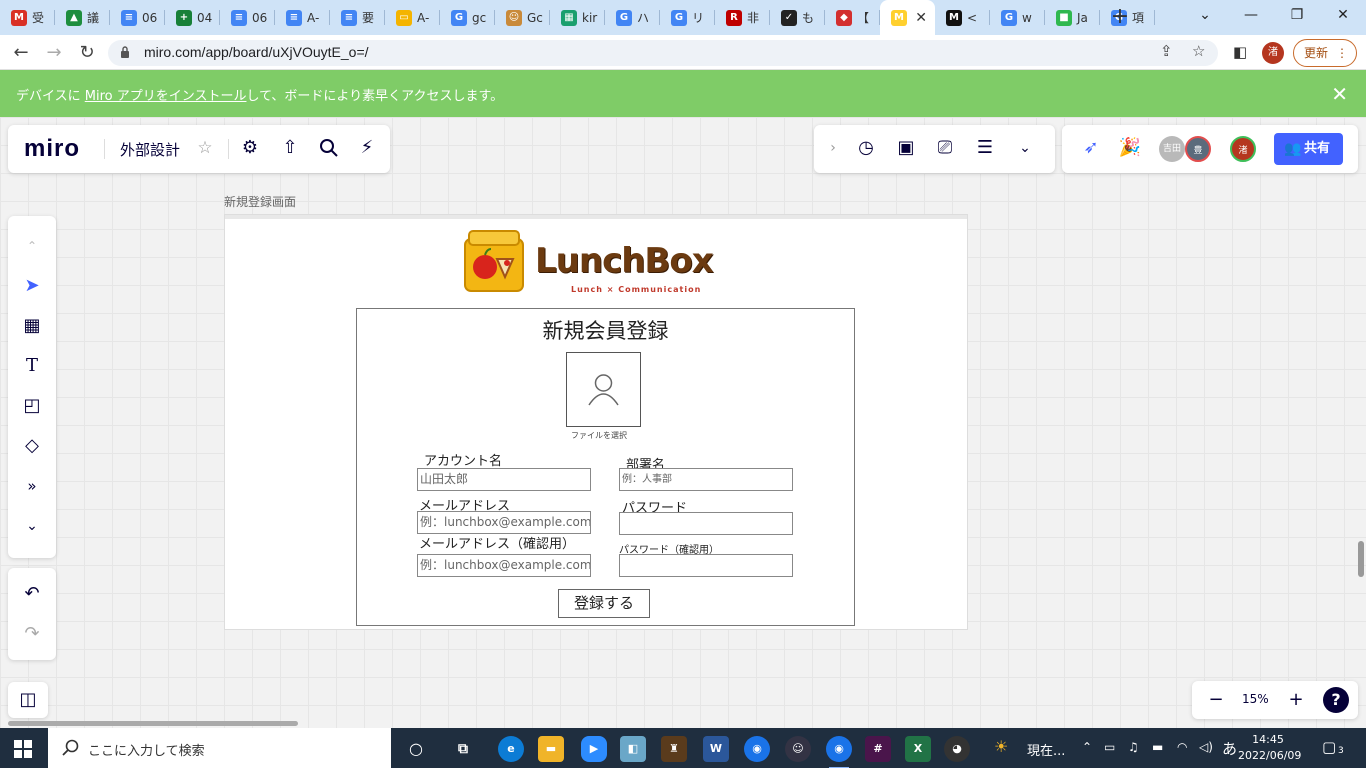  I want to click on zoom-in-icon: +, so click(1296, 700).